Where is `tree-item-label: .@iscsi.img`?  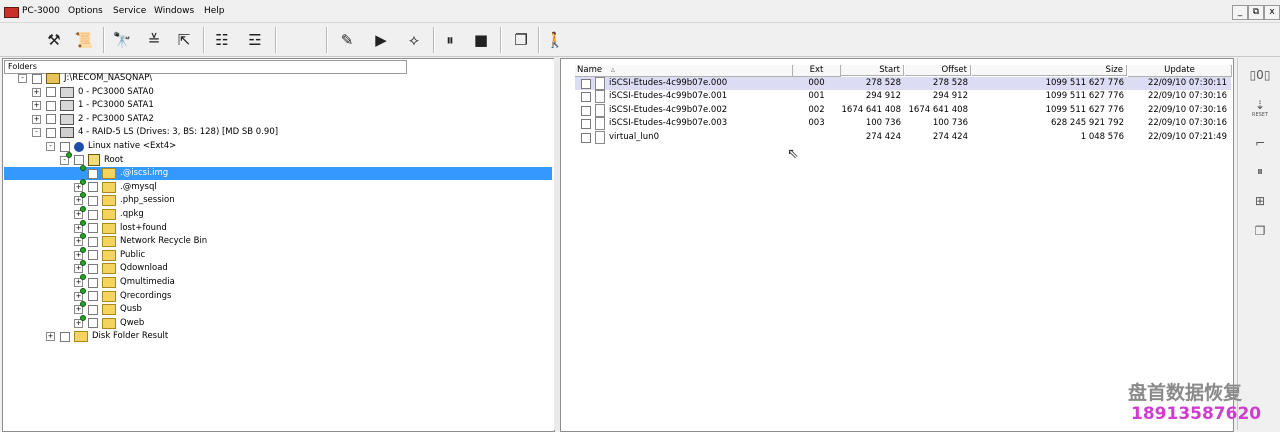 tree-item-label: .@iscsi.img is located at coordinates (144, 173).